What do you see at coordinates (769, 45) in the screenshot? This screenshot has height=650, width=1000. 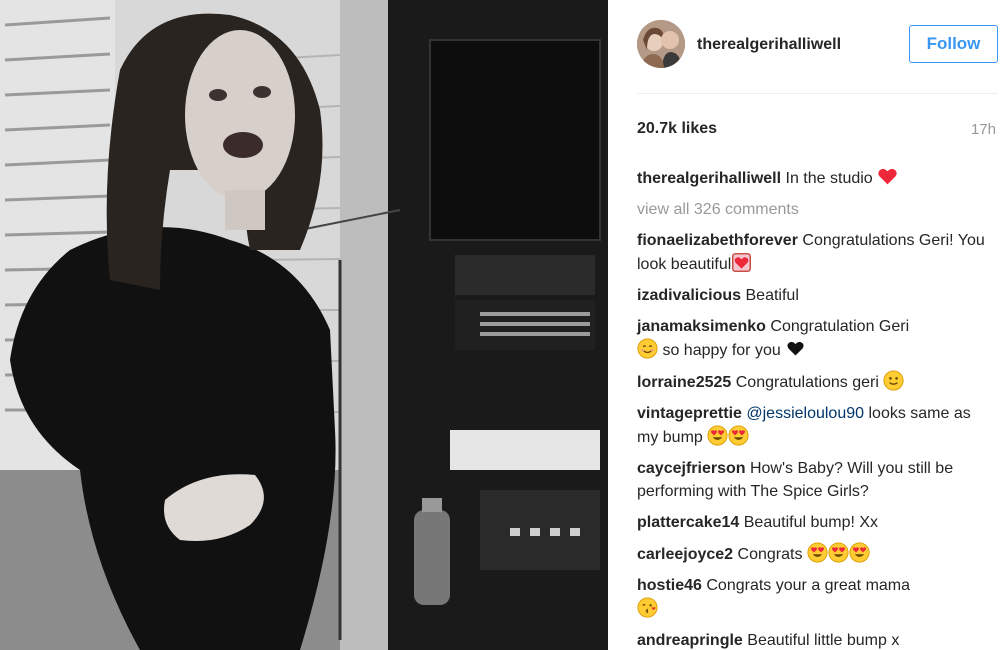 I see `post-username: therealgerihalliwell` at bounding box center [769, 45].